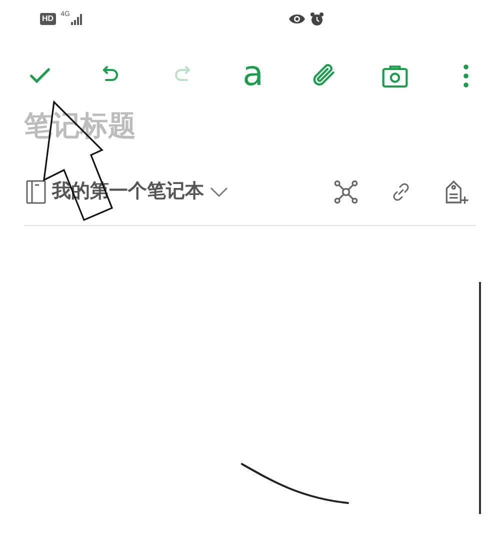  I want to click on chevron-down-icon, so click(219, 192).